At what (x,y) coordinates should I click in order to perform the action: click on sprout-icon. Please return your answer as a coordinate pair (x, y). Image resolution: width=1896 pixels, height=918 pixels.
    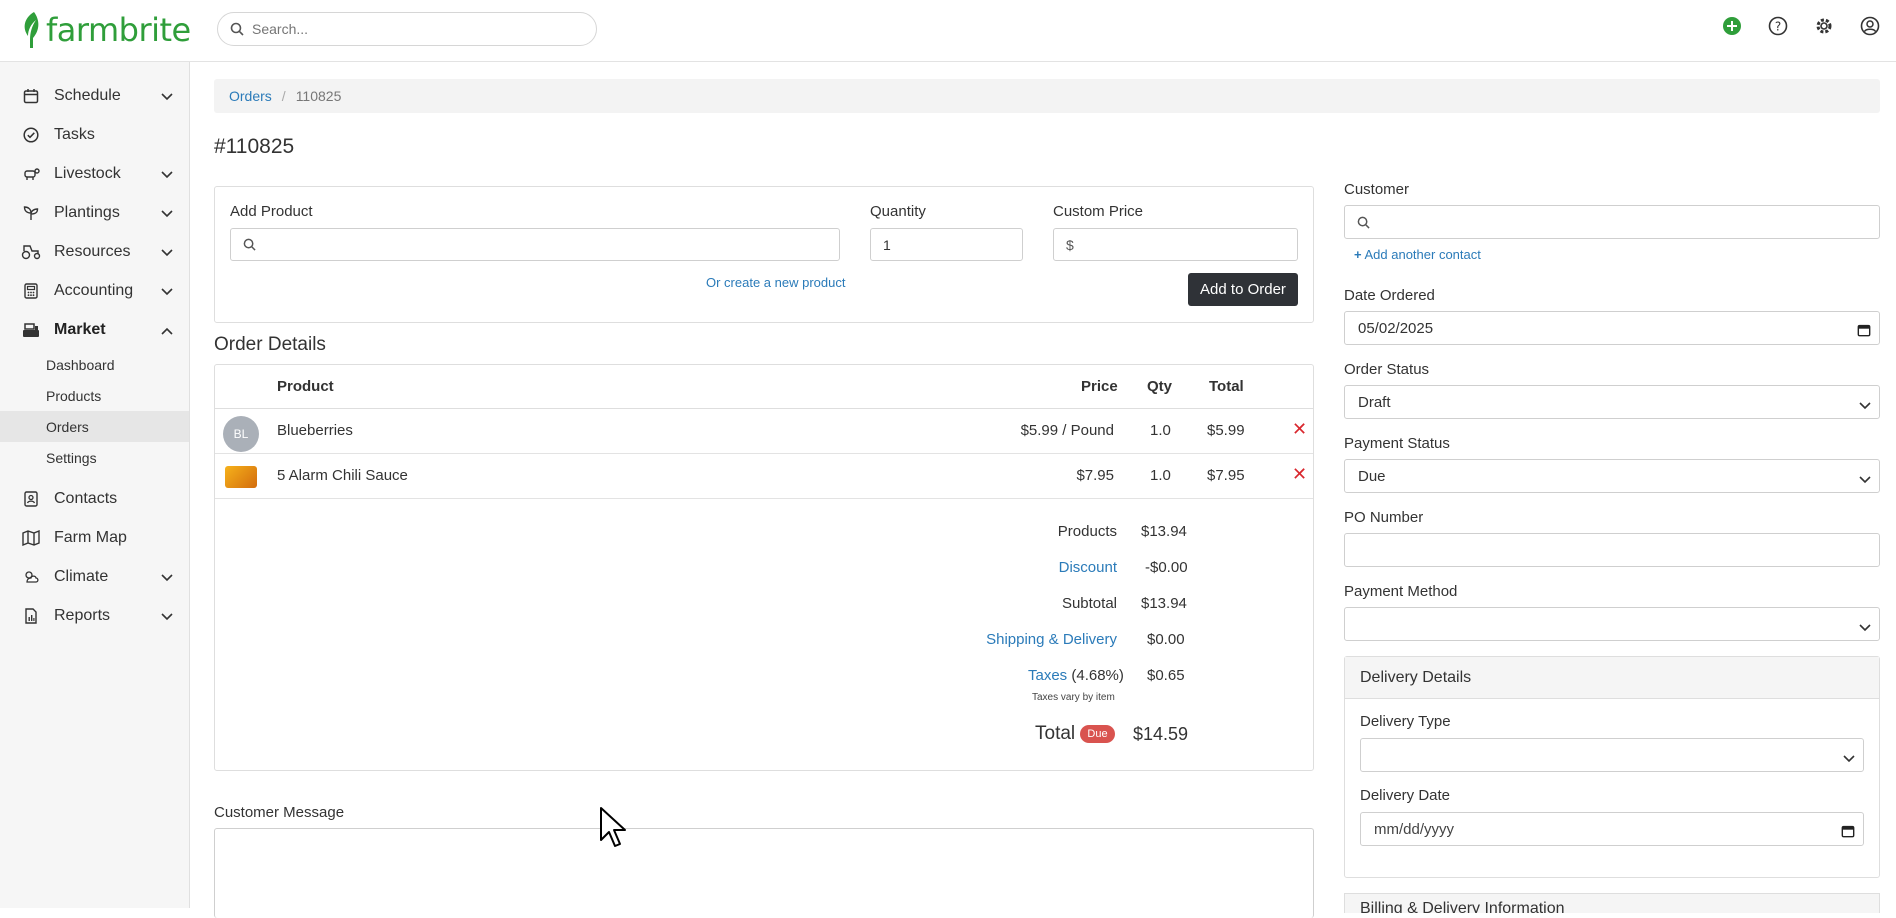
    Looking at the image, I should click on (31, 213).